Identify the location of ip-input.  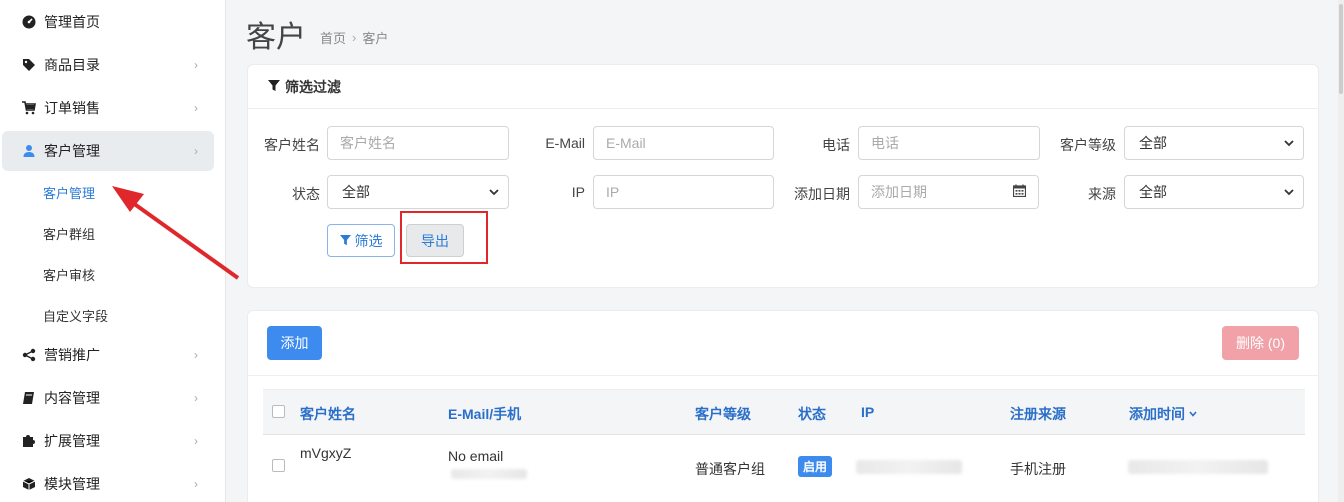
(683, 192).